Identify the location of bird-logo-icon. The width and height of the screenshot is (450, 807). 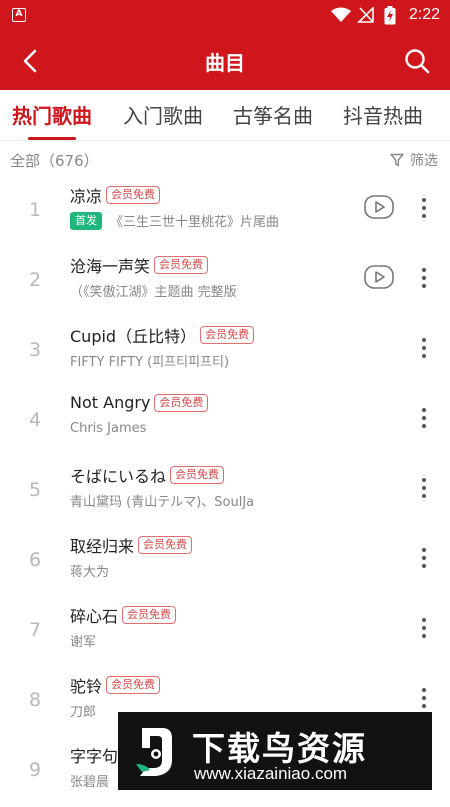
(154, 752).